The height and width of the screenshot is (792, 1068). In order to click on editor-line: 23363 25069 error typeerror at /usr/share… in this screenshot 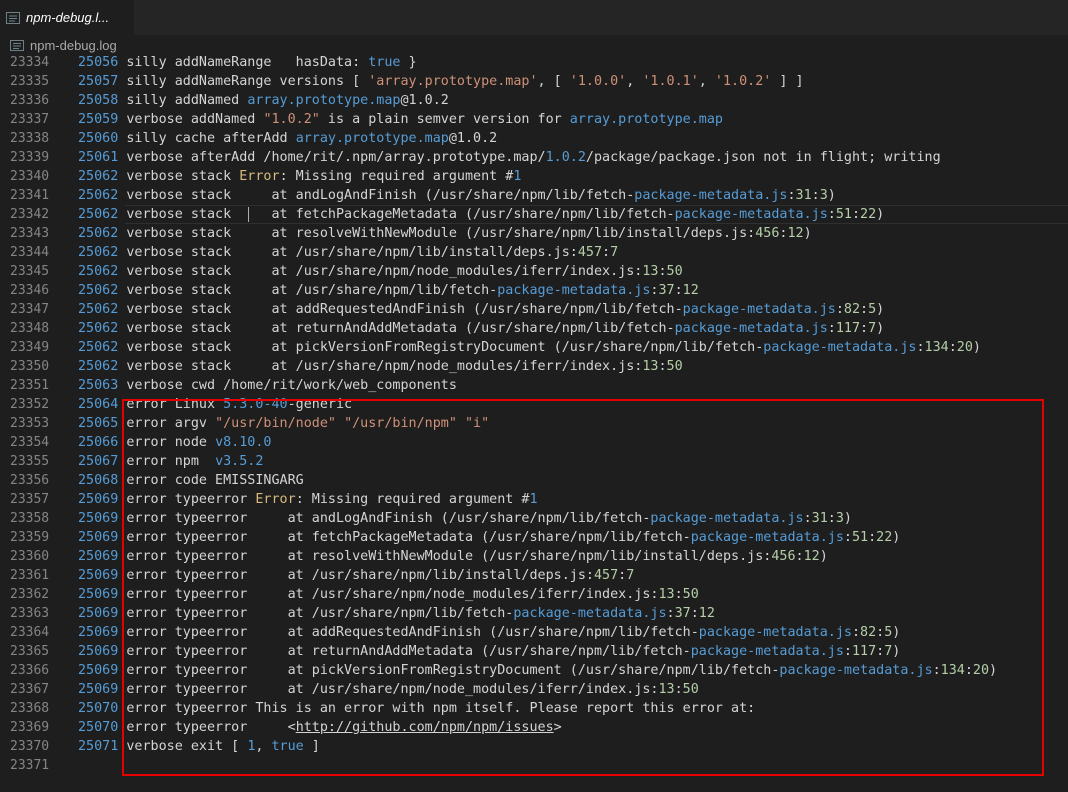, I will do `click(534, 613)`.